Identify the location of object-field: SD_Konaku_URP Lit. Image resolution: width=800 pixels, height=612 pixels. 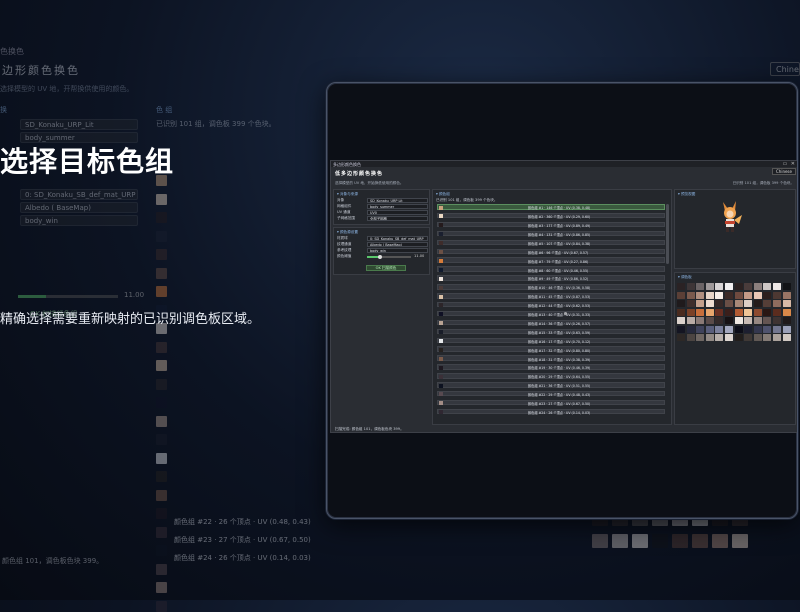
(397, 200).